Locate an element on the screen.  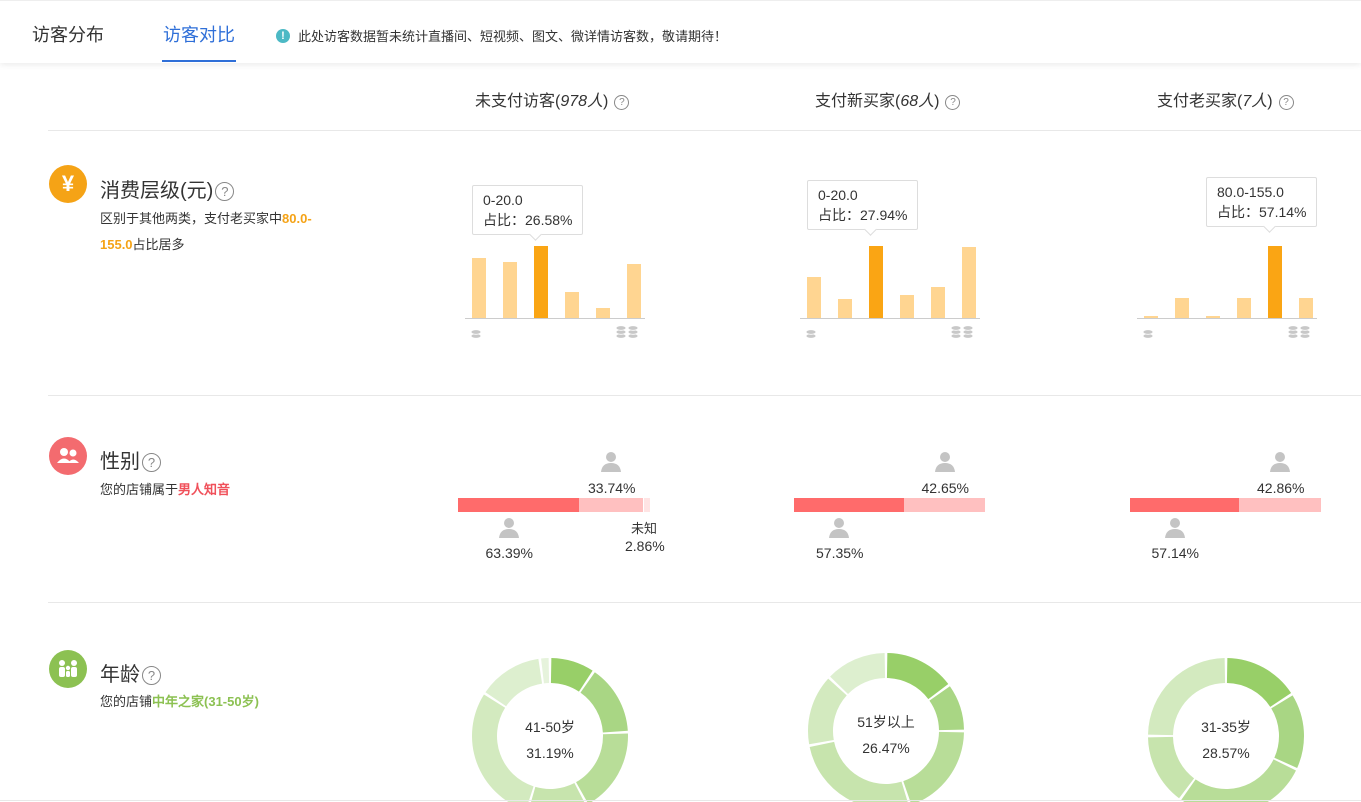
age-percent: 31.19% is located at coordinates (550, 753).